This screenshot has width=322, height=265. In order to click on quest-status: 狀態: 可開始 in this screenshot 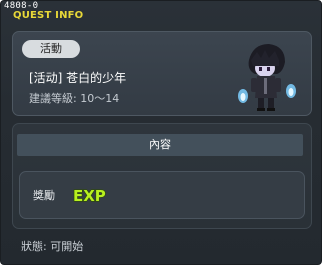, I will do `click(52, 246)`.